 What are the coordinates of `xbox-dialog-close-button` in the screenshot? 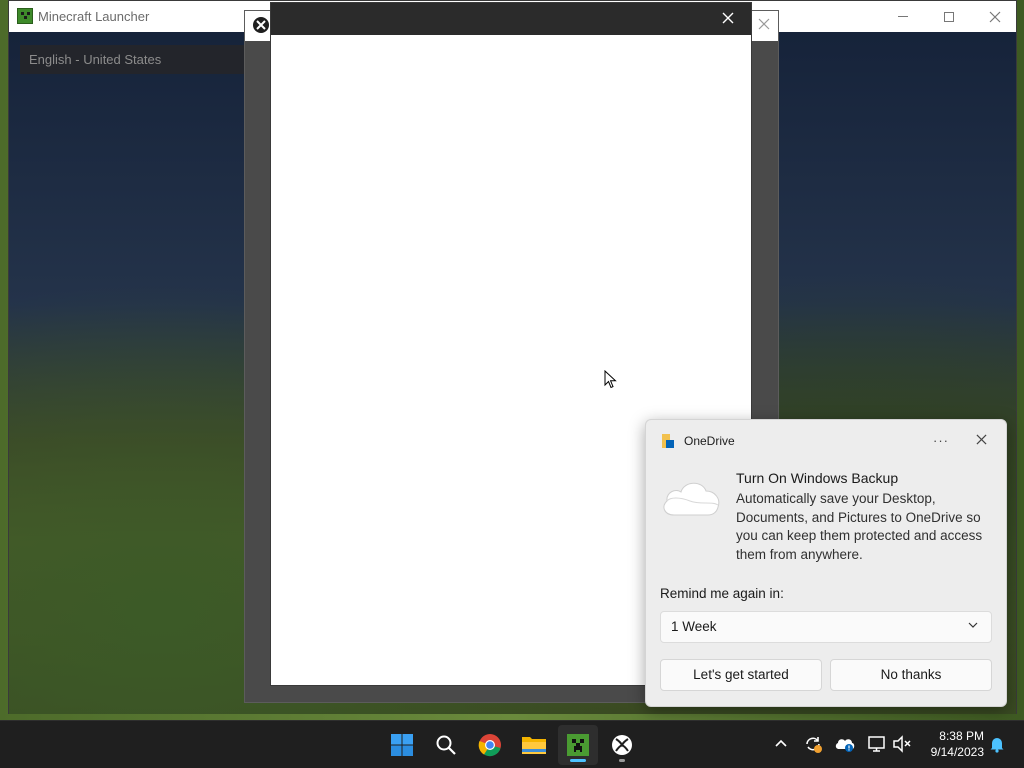 It's located at (764, 26).